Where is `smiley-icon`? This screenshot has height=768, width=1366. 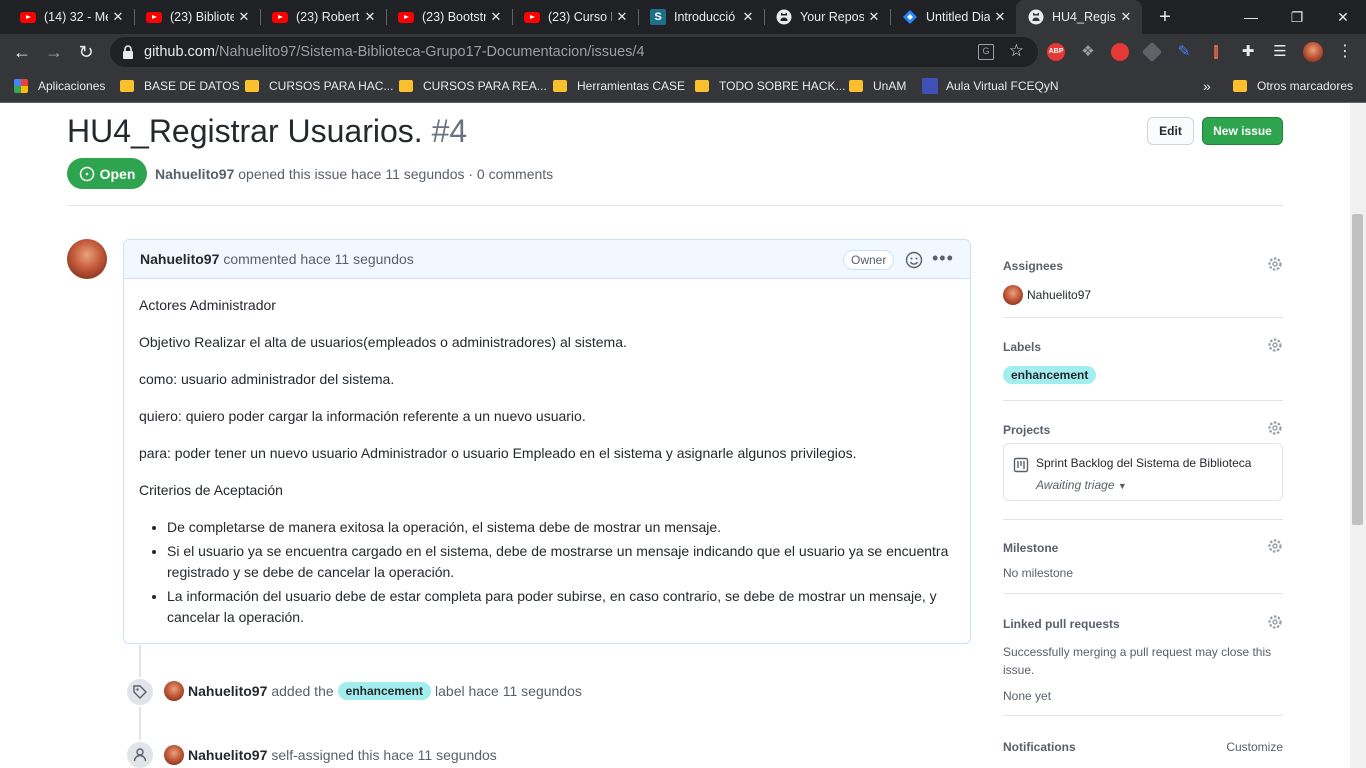
smiley-icon is located at coordinates (914, 260).